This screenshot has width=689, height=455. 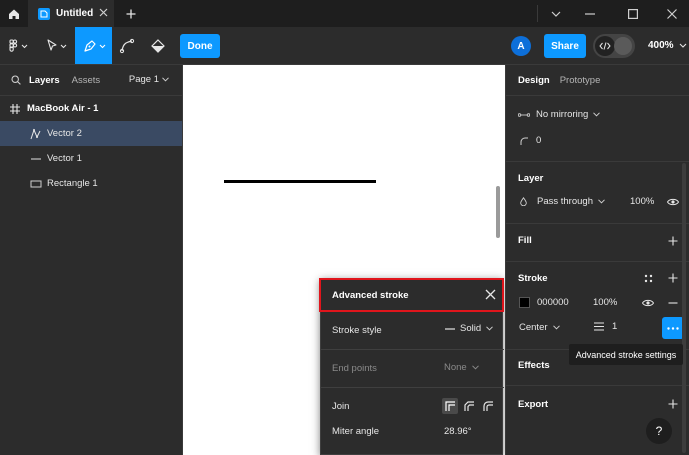 I want to click on page-selector: Page 1, so click(x=149, y=79).